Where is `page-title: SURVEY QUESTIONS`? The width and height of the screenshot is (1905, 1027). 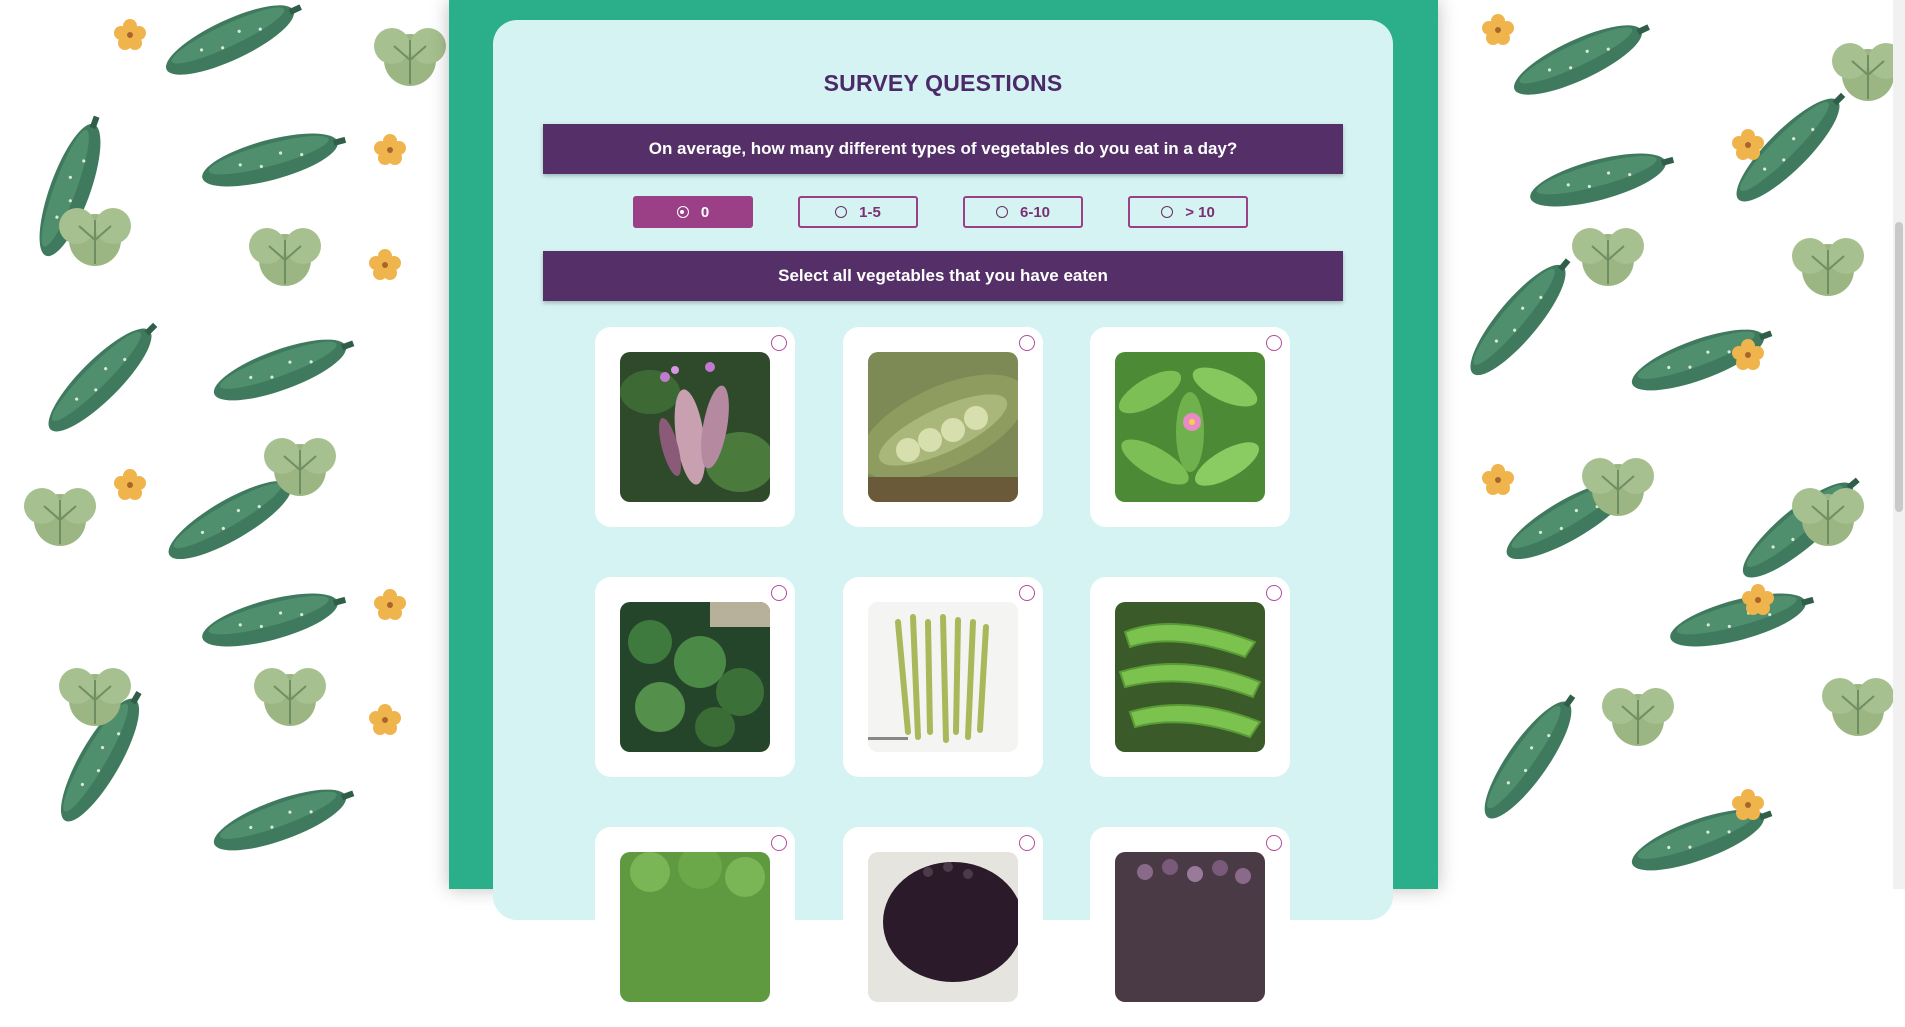
page-title: SURVEY QUESTIONS is located at coordinates (943, 83).